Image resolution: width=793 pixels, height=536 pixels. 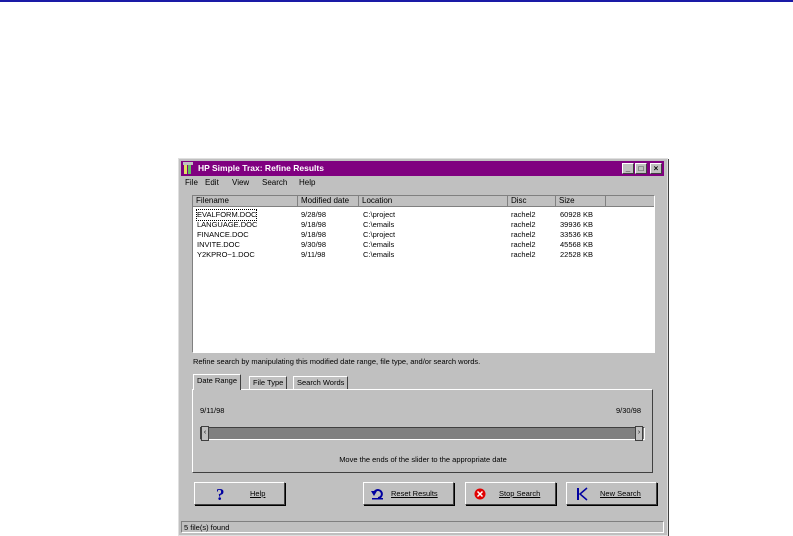 I want to click on slider-start-handle: ‹, so click(x=205, y=433).